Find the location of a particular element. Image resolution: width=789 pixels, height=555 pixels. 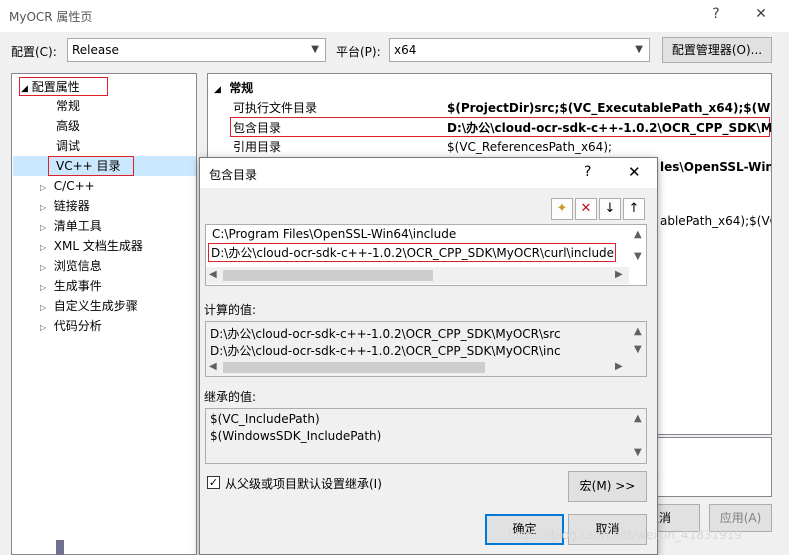

entries-h-scrollbar: ◀ ▶ is located at coordinates (417, 275).